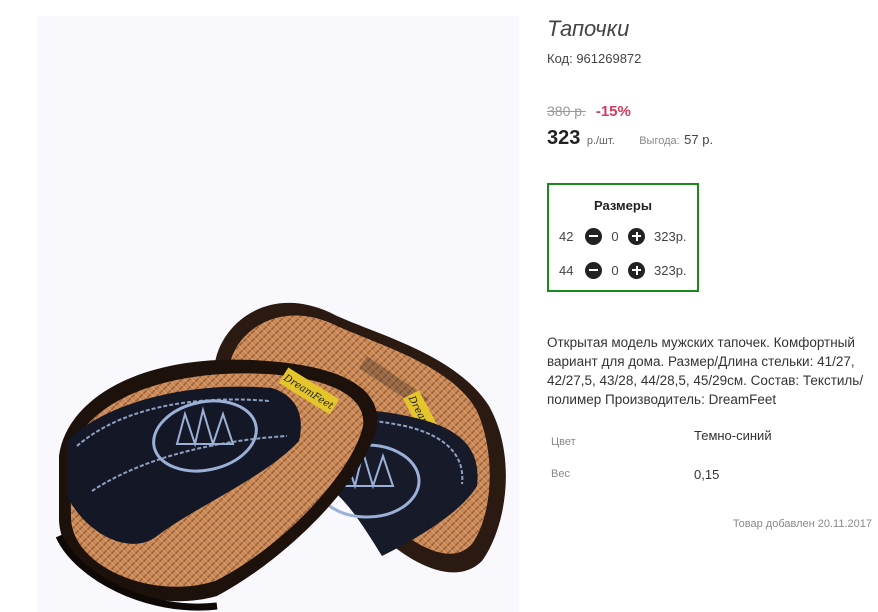 The image size is (878, 612). What do you see at coordinates (733, 435) in the screenshot?
I see `spec-value-color: Темно-синий` at bounding box center [733, 435].